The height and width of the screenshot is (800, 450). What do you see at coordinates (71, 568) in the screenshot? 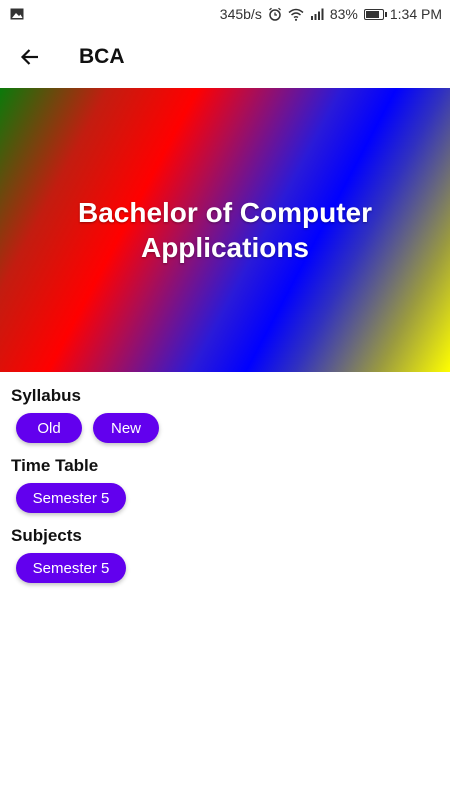
I see `subjects-semester-5-button: Semester 5` at bounding box center [71, 568].